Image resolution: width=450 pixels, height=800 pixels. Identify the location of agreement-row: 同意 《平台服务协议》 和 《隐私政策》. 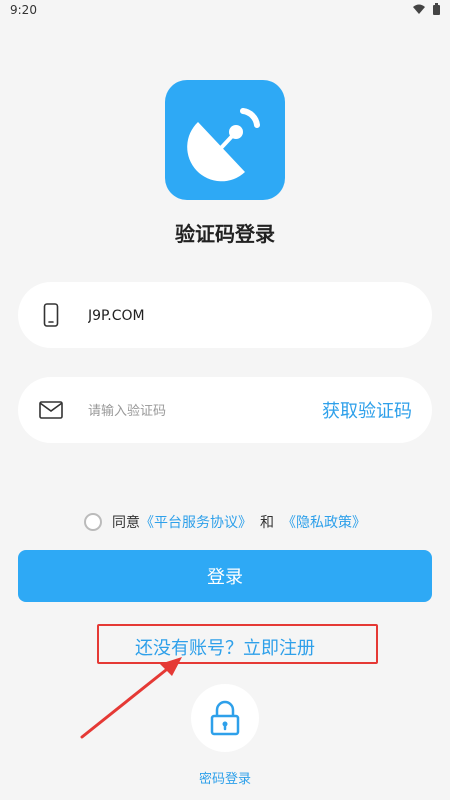
(225, 522).